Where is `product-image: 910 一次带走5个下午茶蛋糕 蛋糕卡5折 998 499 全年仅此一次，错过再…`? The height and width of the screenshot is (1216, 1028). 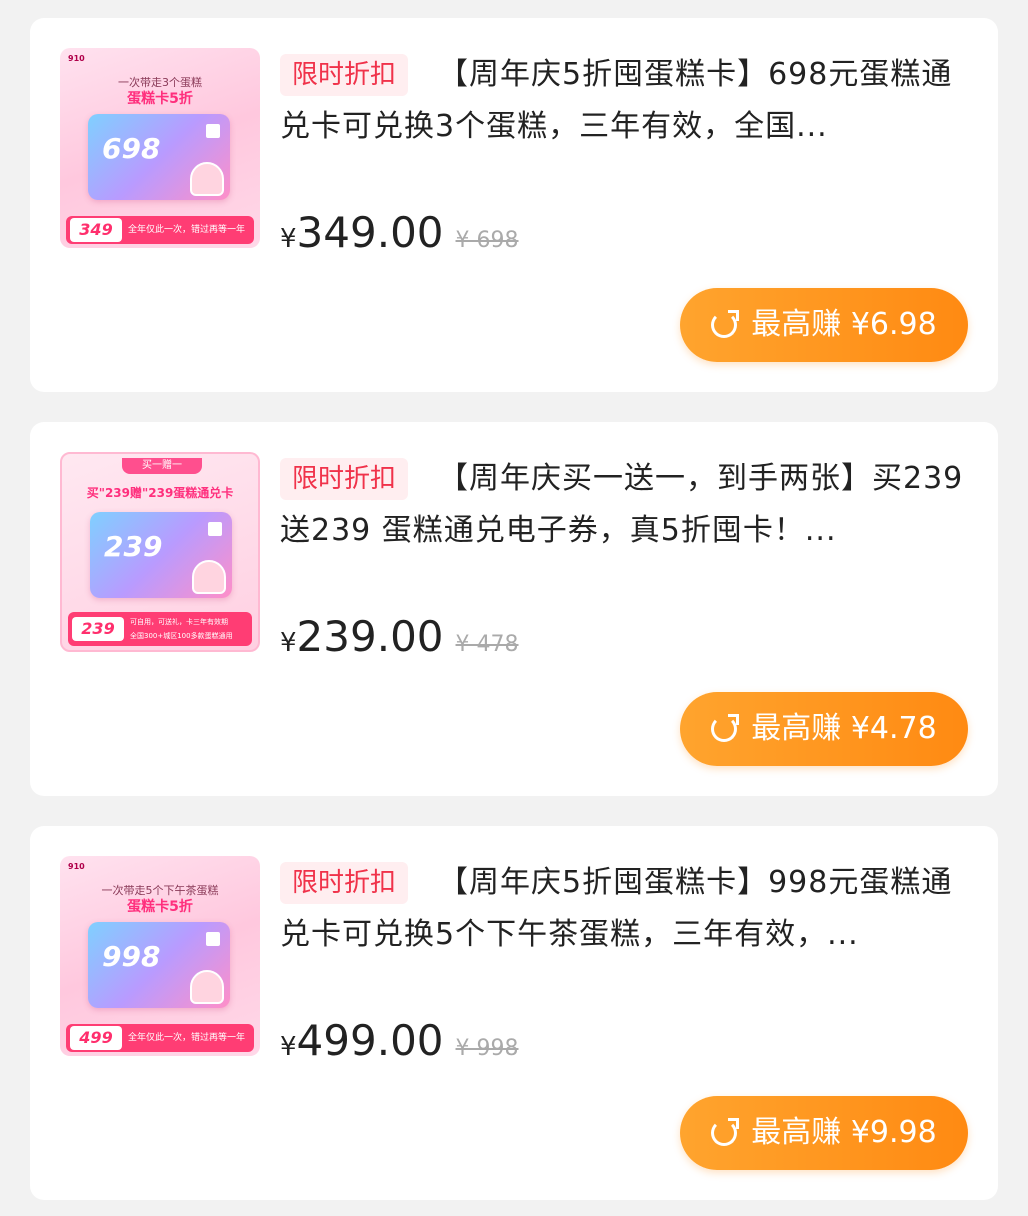
product-image: 910 一次带走5个下午茶蛋糕 蛋糕卡5折 998 499 全年仅此一次，错过再… is located at coordinates (160, 956).